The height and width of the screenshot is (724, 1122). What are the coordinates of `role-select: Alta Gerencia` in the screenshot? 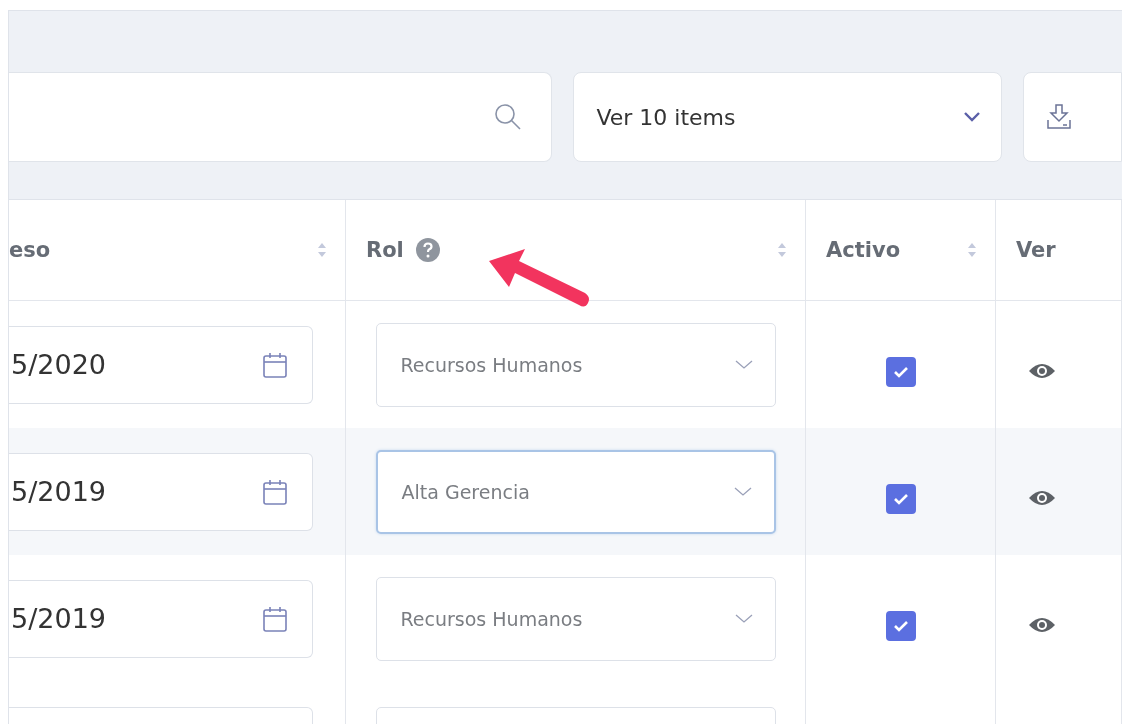 It's located at (575, 491).